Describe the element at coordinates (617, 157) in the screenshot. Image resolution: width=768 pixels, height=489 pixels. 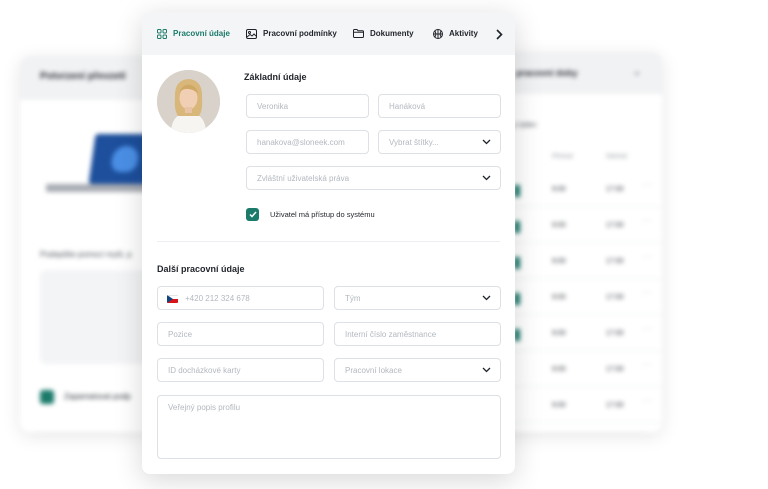
I see `background-col-departure: Odchod` at that location.